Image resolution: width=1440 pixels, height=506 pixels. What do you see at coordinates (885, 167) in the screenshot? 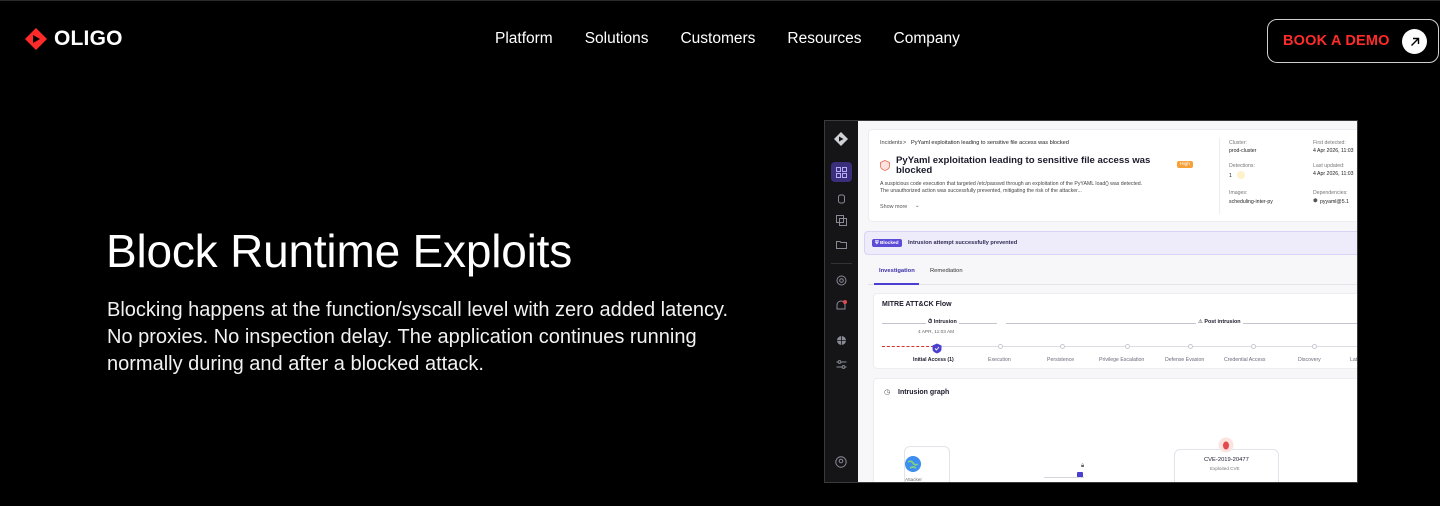
I see `shield-alert-icon` at bounding box center [885, 167].